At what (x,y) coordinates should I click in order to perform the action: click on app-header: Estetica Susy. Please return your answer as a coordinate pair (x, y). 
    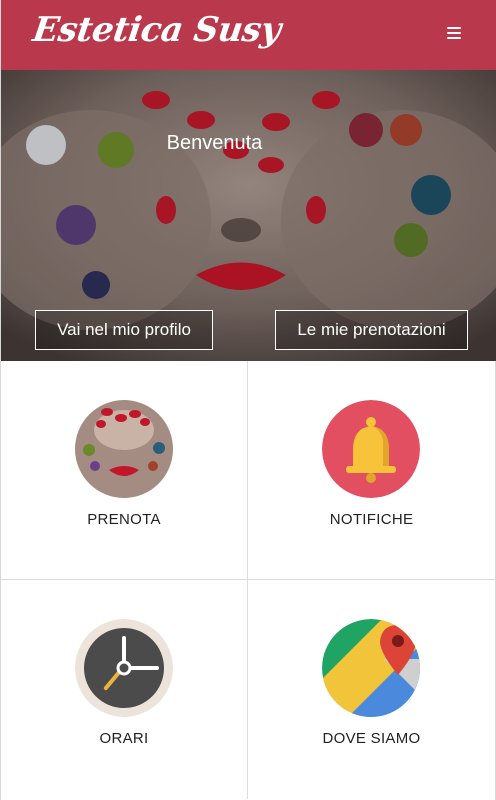
    Looking at the image, I should click on (248, 35).